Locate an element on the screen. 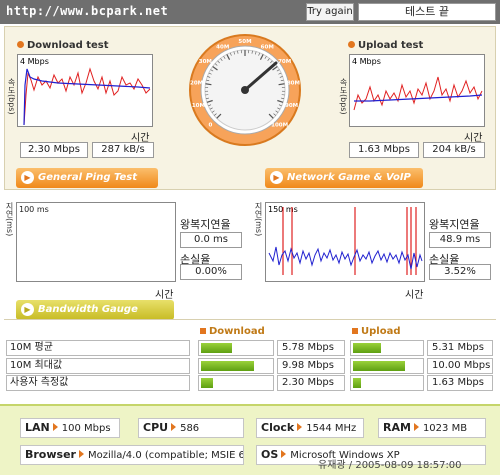 The width and height of the screenshot is (500, 475). gauge-tick-label: 0 is located at coordinates (210, 126).